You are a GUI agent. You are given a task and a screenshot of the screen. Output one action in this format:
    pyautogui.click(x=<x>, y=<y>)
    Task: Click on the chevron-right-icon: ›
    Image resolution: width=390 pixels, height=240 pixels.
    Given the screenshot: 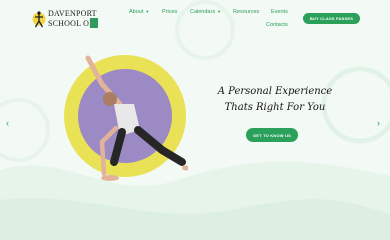 What is the action you would take?
    pyautogui.click(x=378, y=123)
    